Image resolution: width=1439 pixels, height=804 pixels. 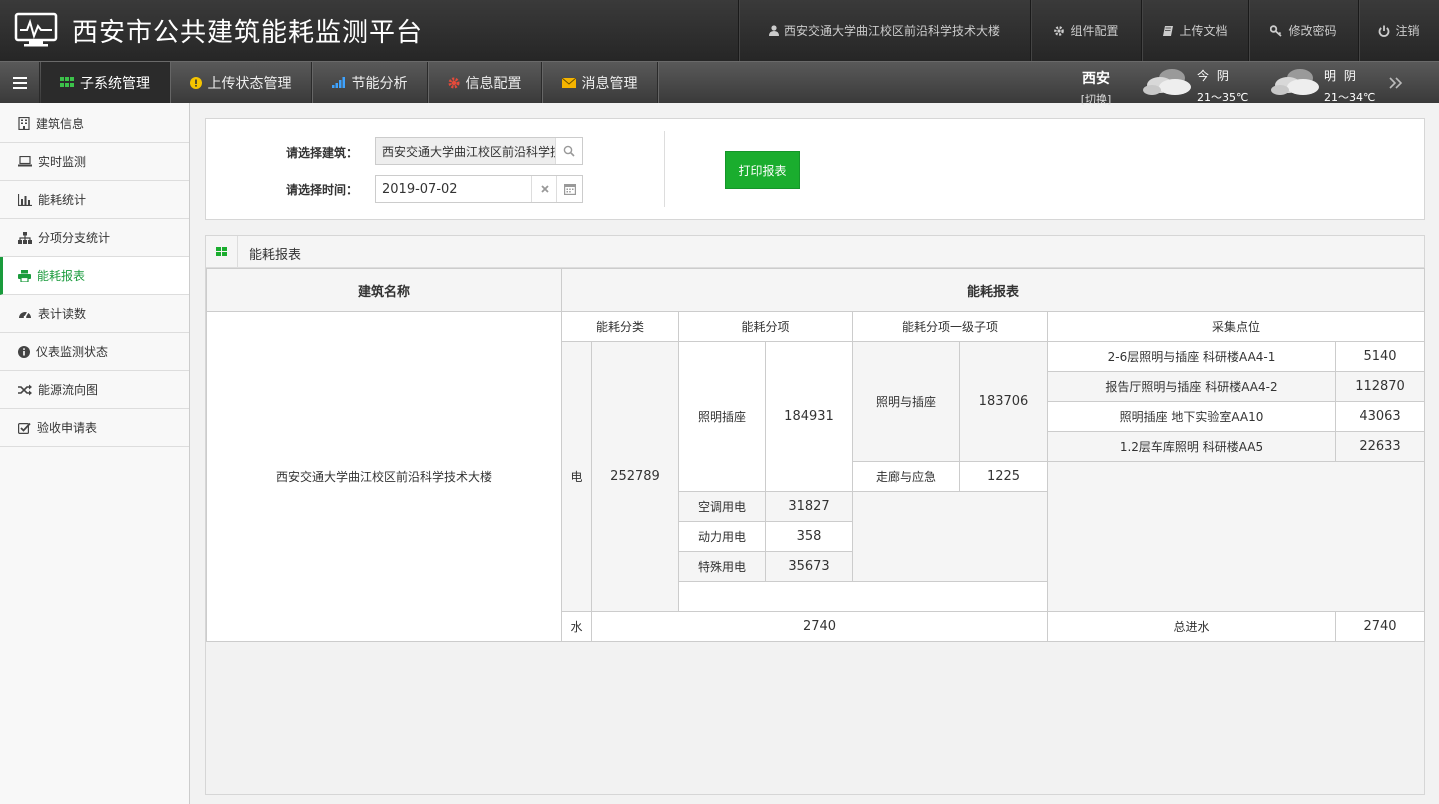 What do you see at coordinates (722, 416) in the screenshot?
I see `lighting-label: 照明插座` at bounding box center [722, 416].